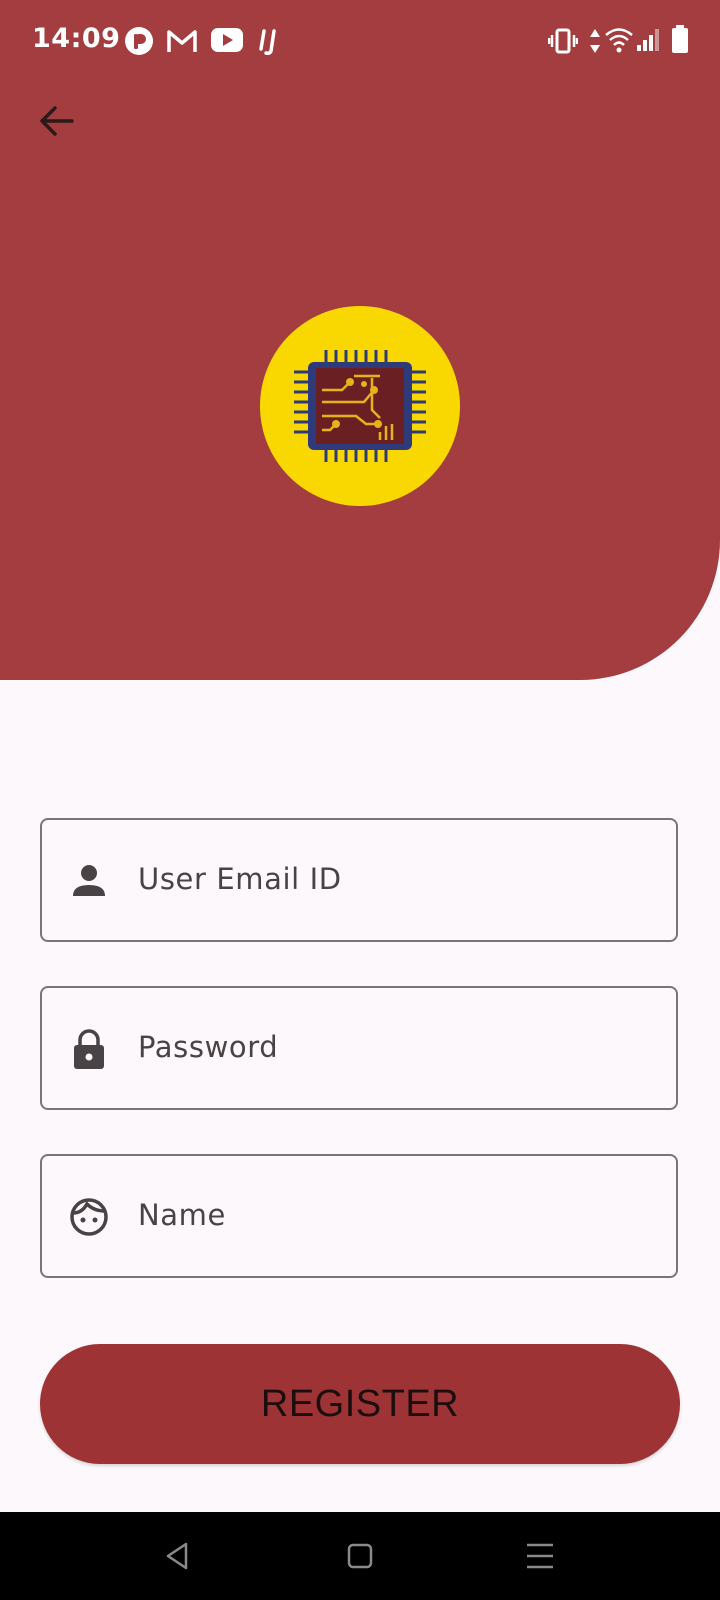 This screenshot has height=1600, width=720. What do you see at coordinates (359, 880) in the screenshot?
I see `email-field: User Email ID` at bounding box center [359, 880].